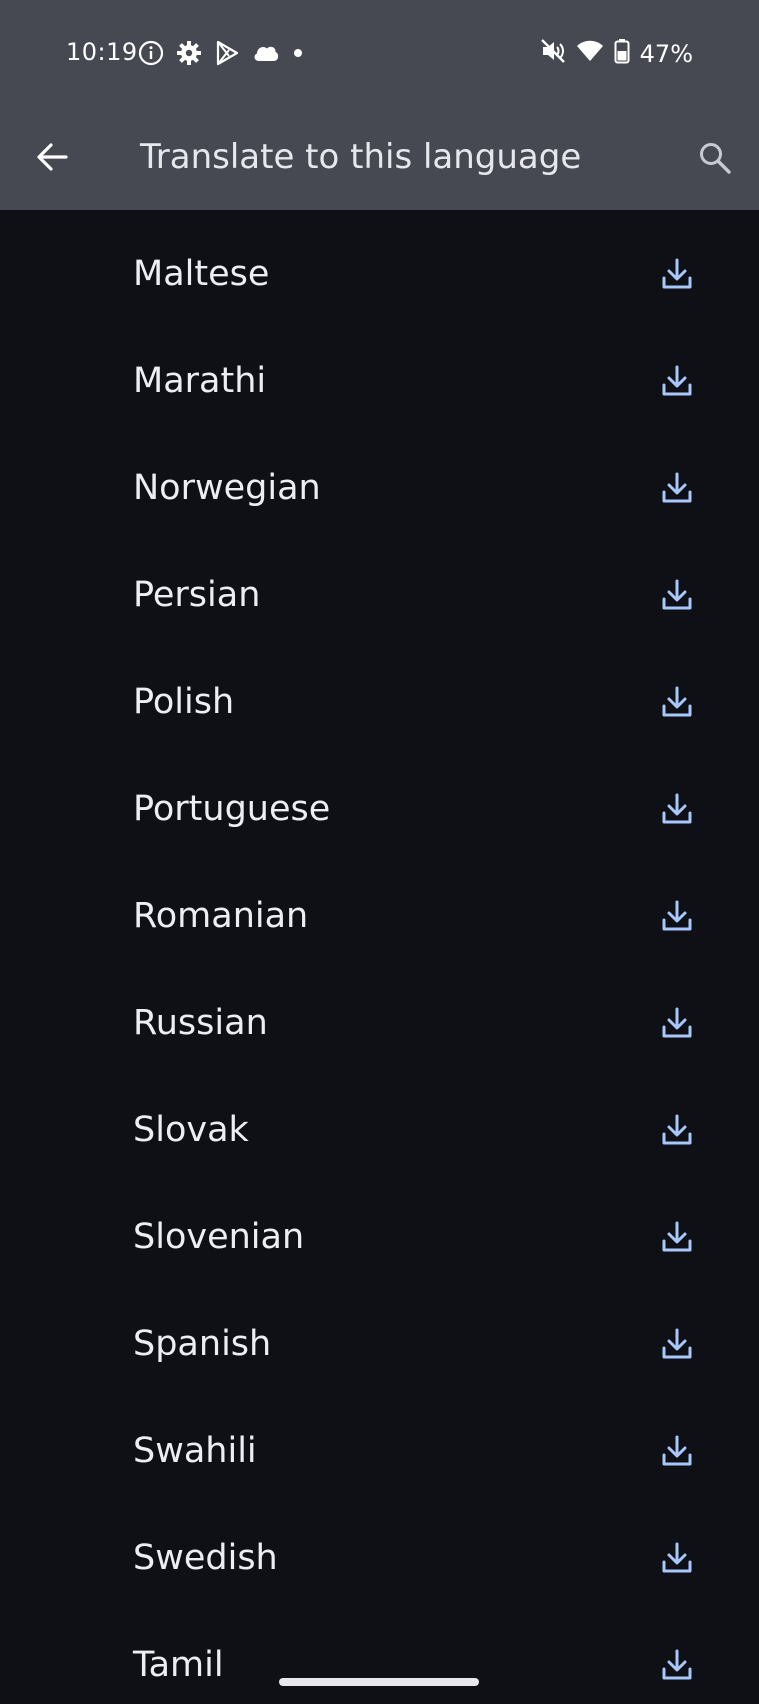 The image size is (759, 1704). I want to click on search-button, so click(715, 158).